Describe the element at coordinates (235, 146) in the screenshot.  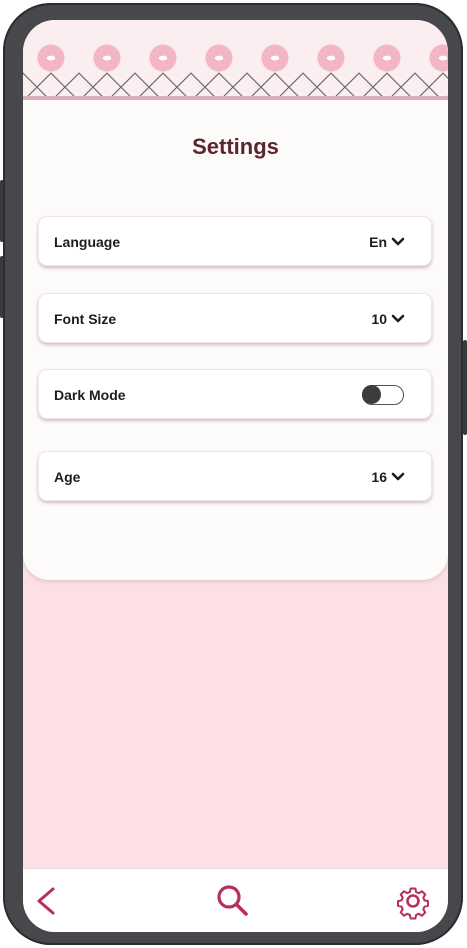
I see `page-title: Settings` at that location.